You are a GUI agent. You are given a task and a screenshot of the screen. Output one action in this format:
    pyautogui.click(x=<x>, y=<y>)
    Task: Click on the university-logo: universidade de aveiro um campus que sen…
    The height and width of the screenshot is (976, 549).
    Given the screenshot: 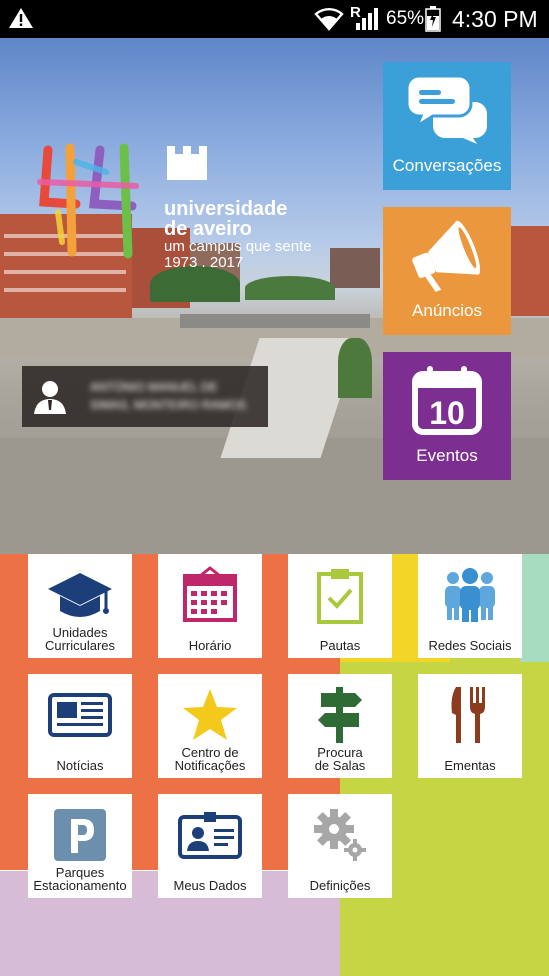 What is the action you would take?
    pyautogui.click(x=181, y=217)
    